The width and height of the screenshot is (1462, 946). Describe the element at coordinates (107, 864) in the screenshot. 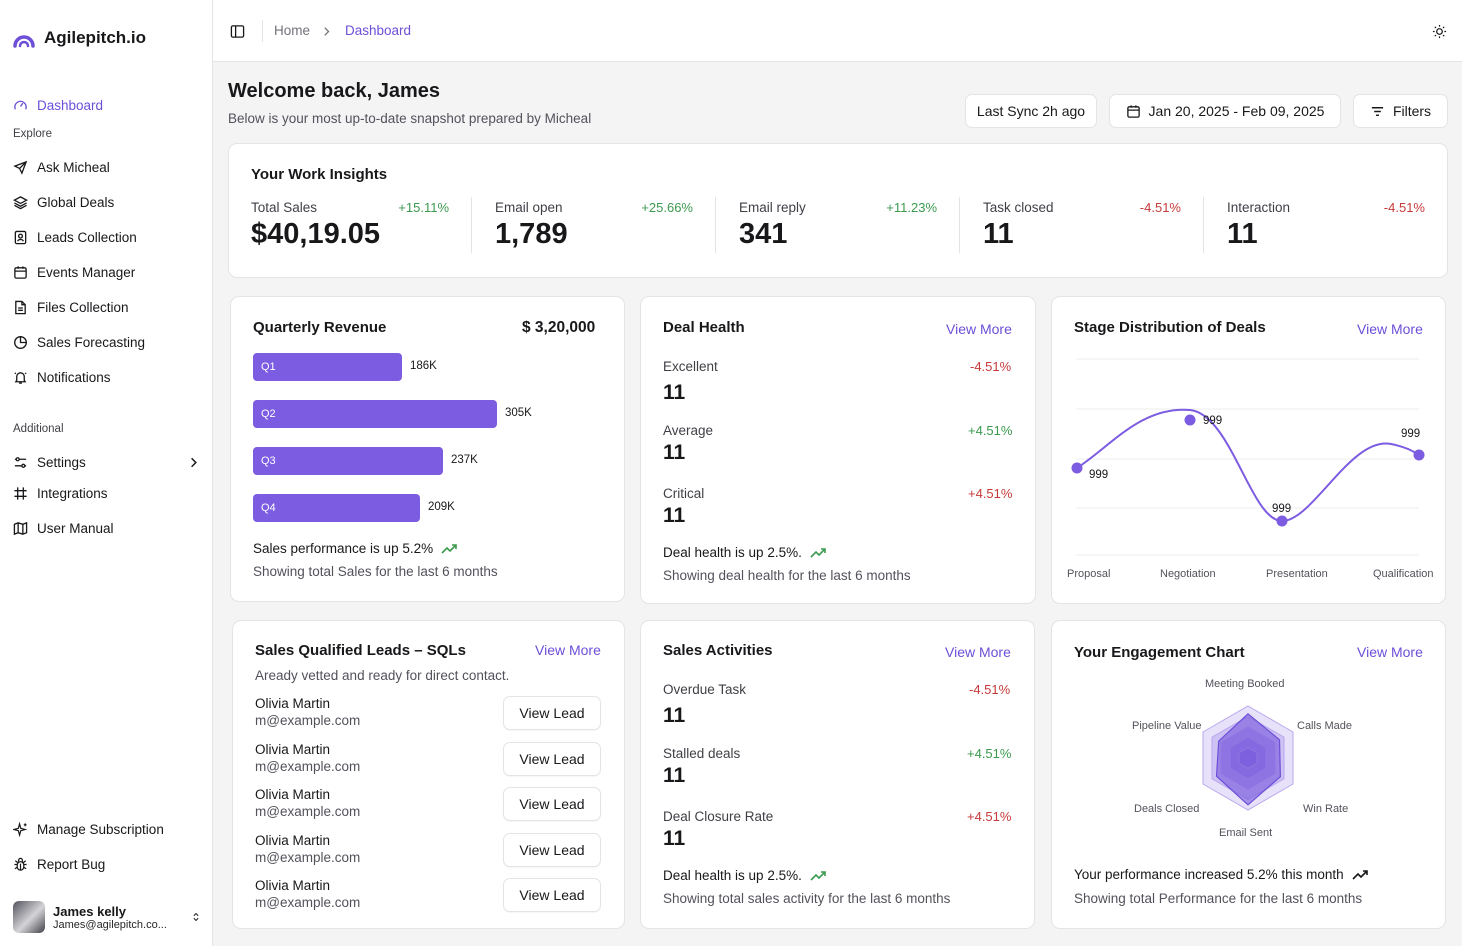

I see `sidebar-item-report-bug: Report Bug` at that location.